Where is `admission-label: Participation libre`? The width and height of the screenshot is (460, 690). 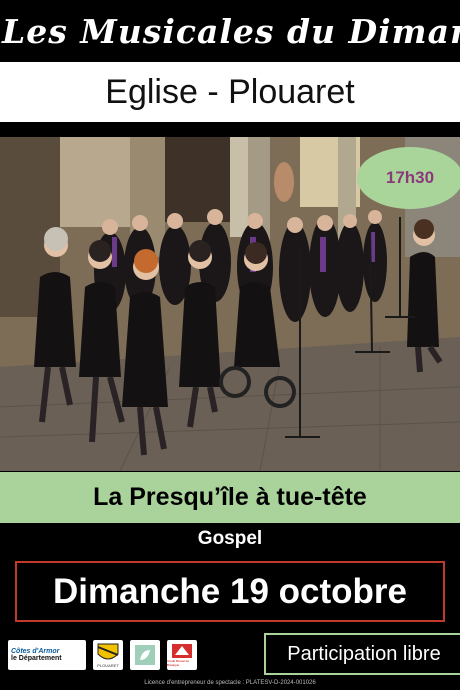
admission-label: Participation libre is located at coordinates (362, 654).